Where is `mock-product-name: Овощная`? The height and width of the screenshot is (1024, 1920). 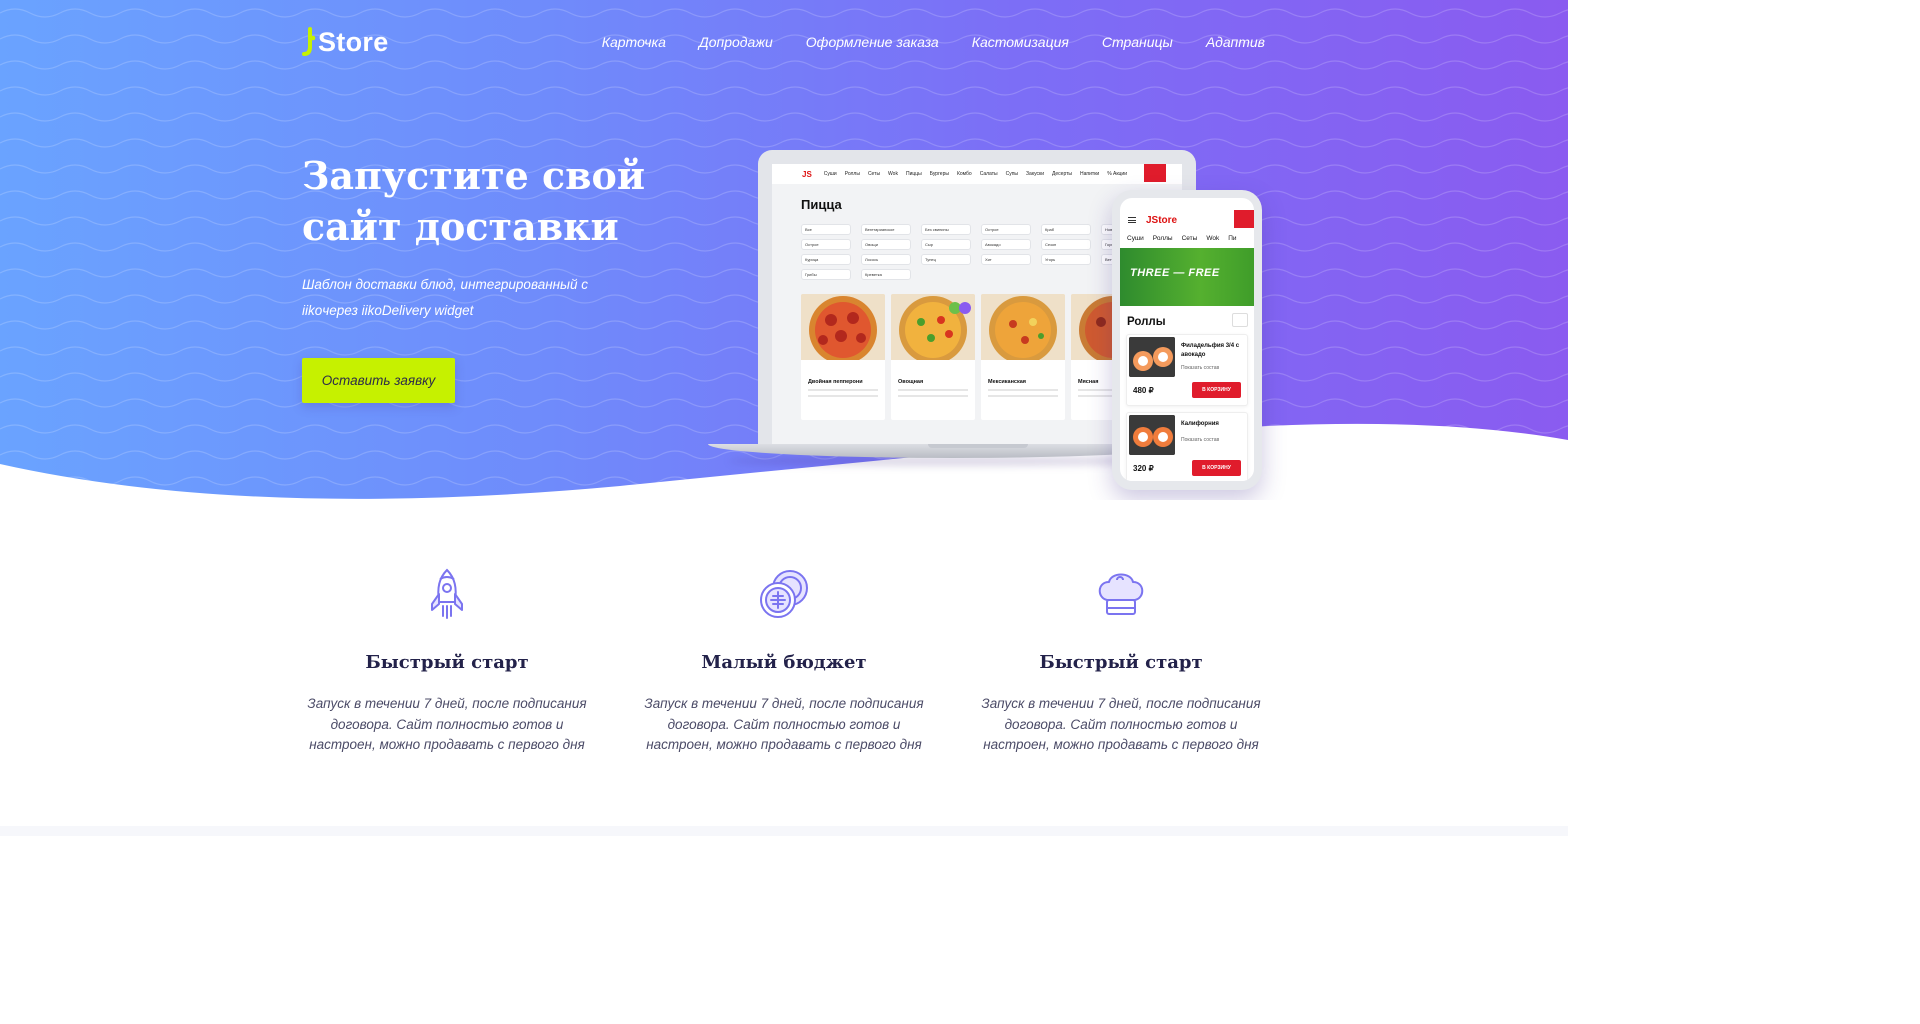 mock-product-name: Овощная is located at coordinates (911, 382).